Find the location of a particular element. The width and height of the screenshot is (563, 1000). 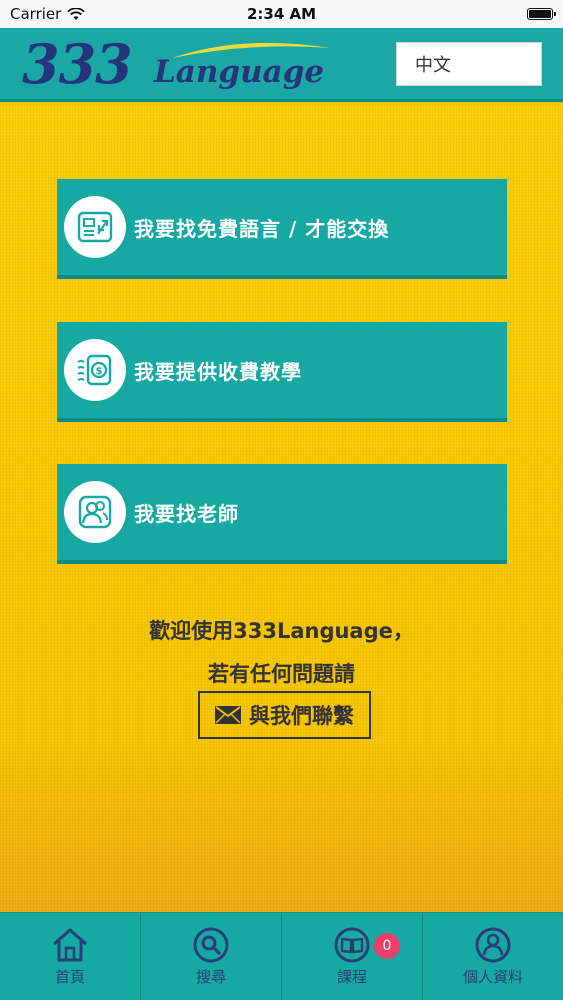

exchange-icon is located at coordinates (95, 227).